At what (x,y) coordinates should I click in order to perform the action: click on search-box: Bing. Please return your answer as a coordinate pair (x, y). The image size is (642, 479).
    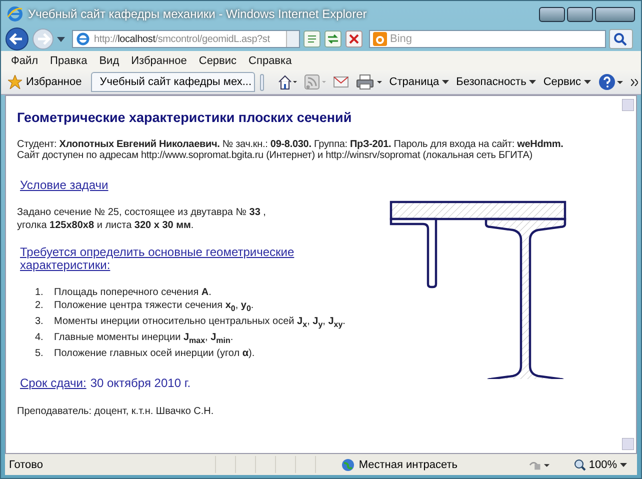
    Looking at the image, I should click on (487, 39).